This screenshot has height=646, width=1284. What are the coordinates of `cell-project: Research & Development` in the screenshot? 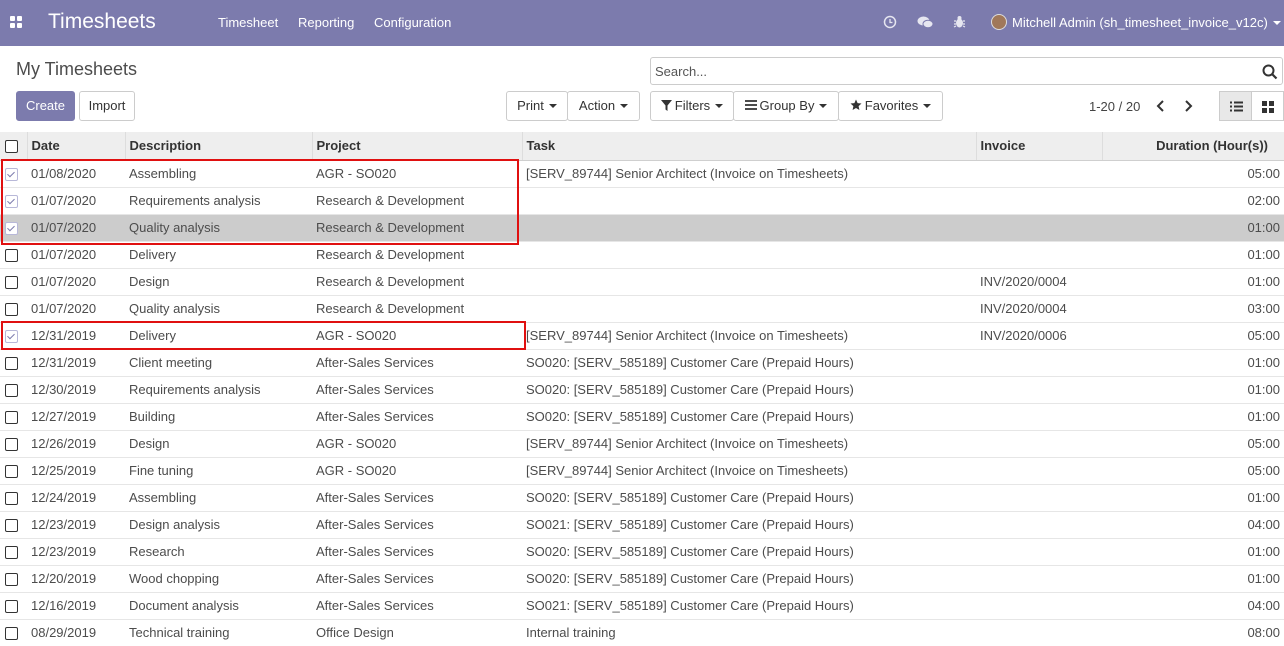 It's located at (417, 308).